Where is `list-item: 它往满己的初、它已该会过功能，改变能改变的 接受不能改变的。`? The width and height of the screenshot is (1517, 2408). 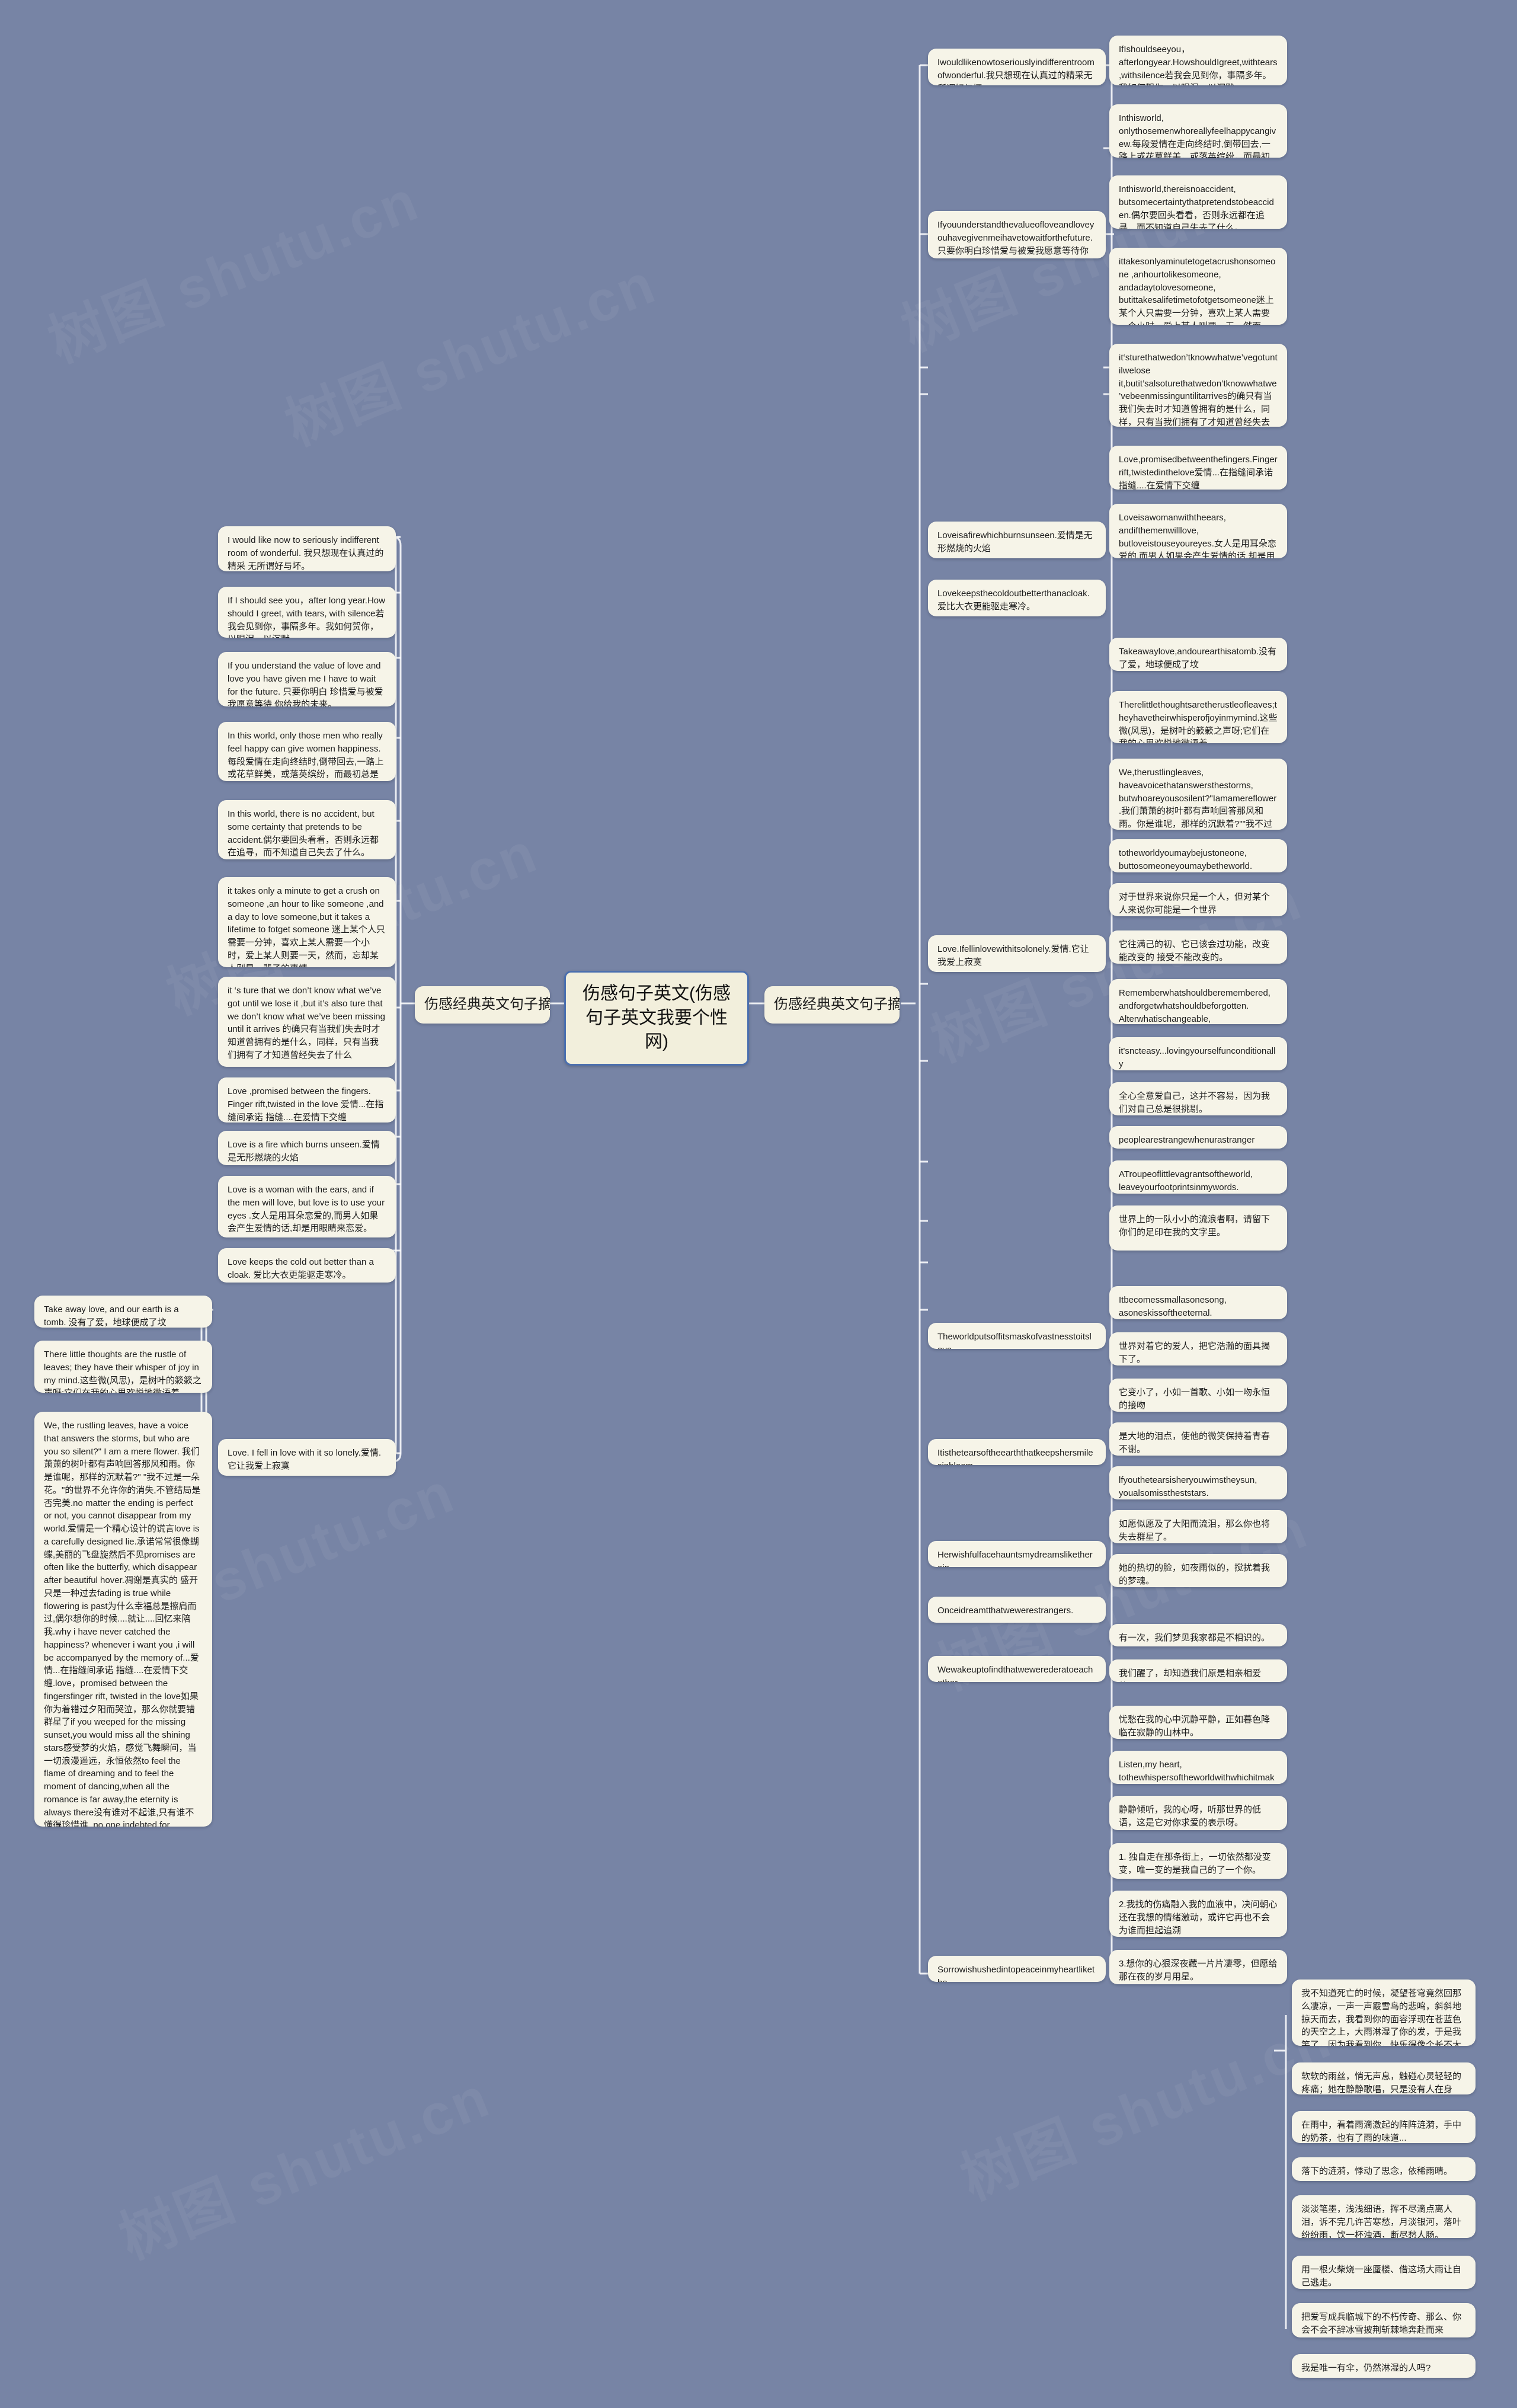
list-item: 它往满己的初、它已该会过功能，改变能改变的 接受不能改变的。 is located at coordinates (1198, 947).